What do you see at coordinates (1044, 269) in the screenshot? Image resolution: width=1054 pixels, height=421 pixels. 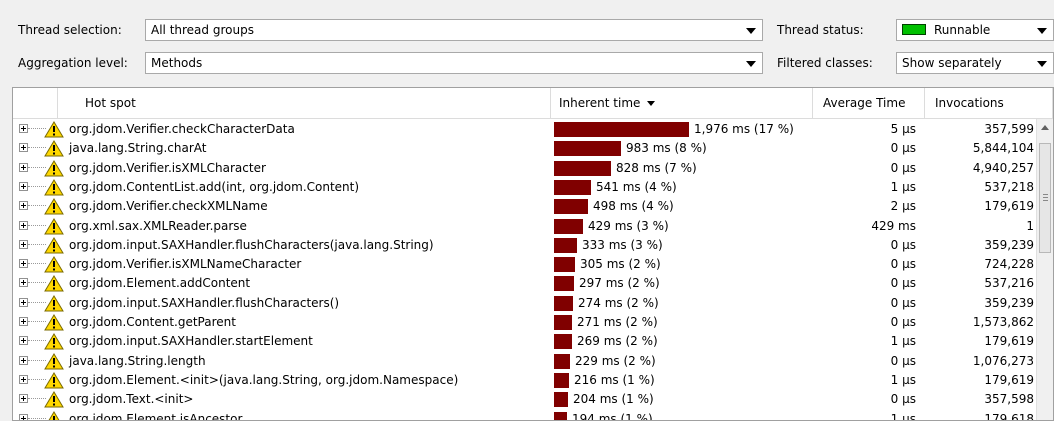 I see `vertical-scrollbar` at bounding box center [1044, 269].